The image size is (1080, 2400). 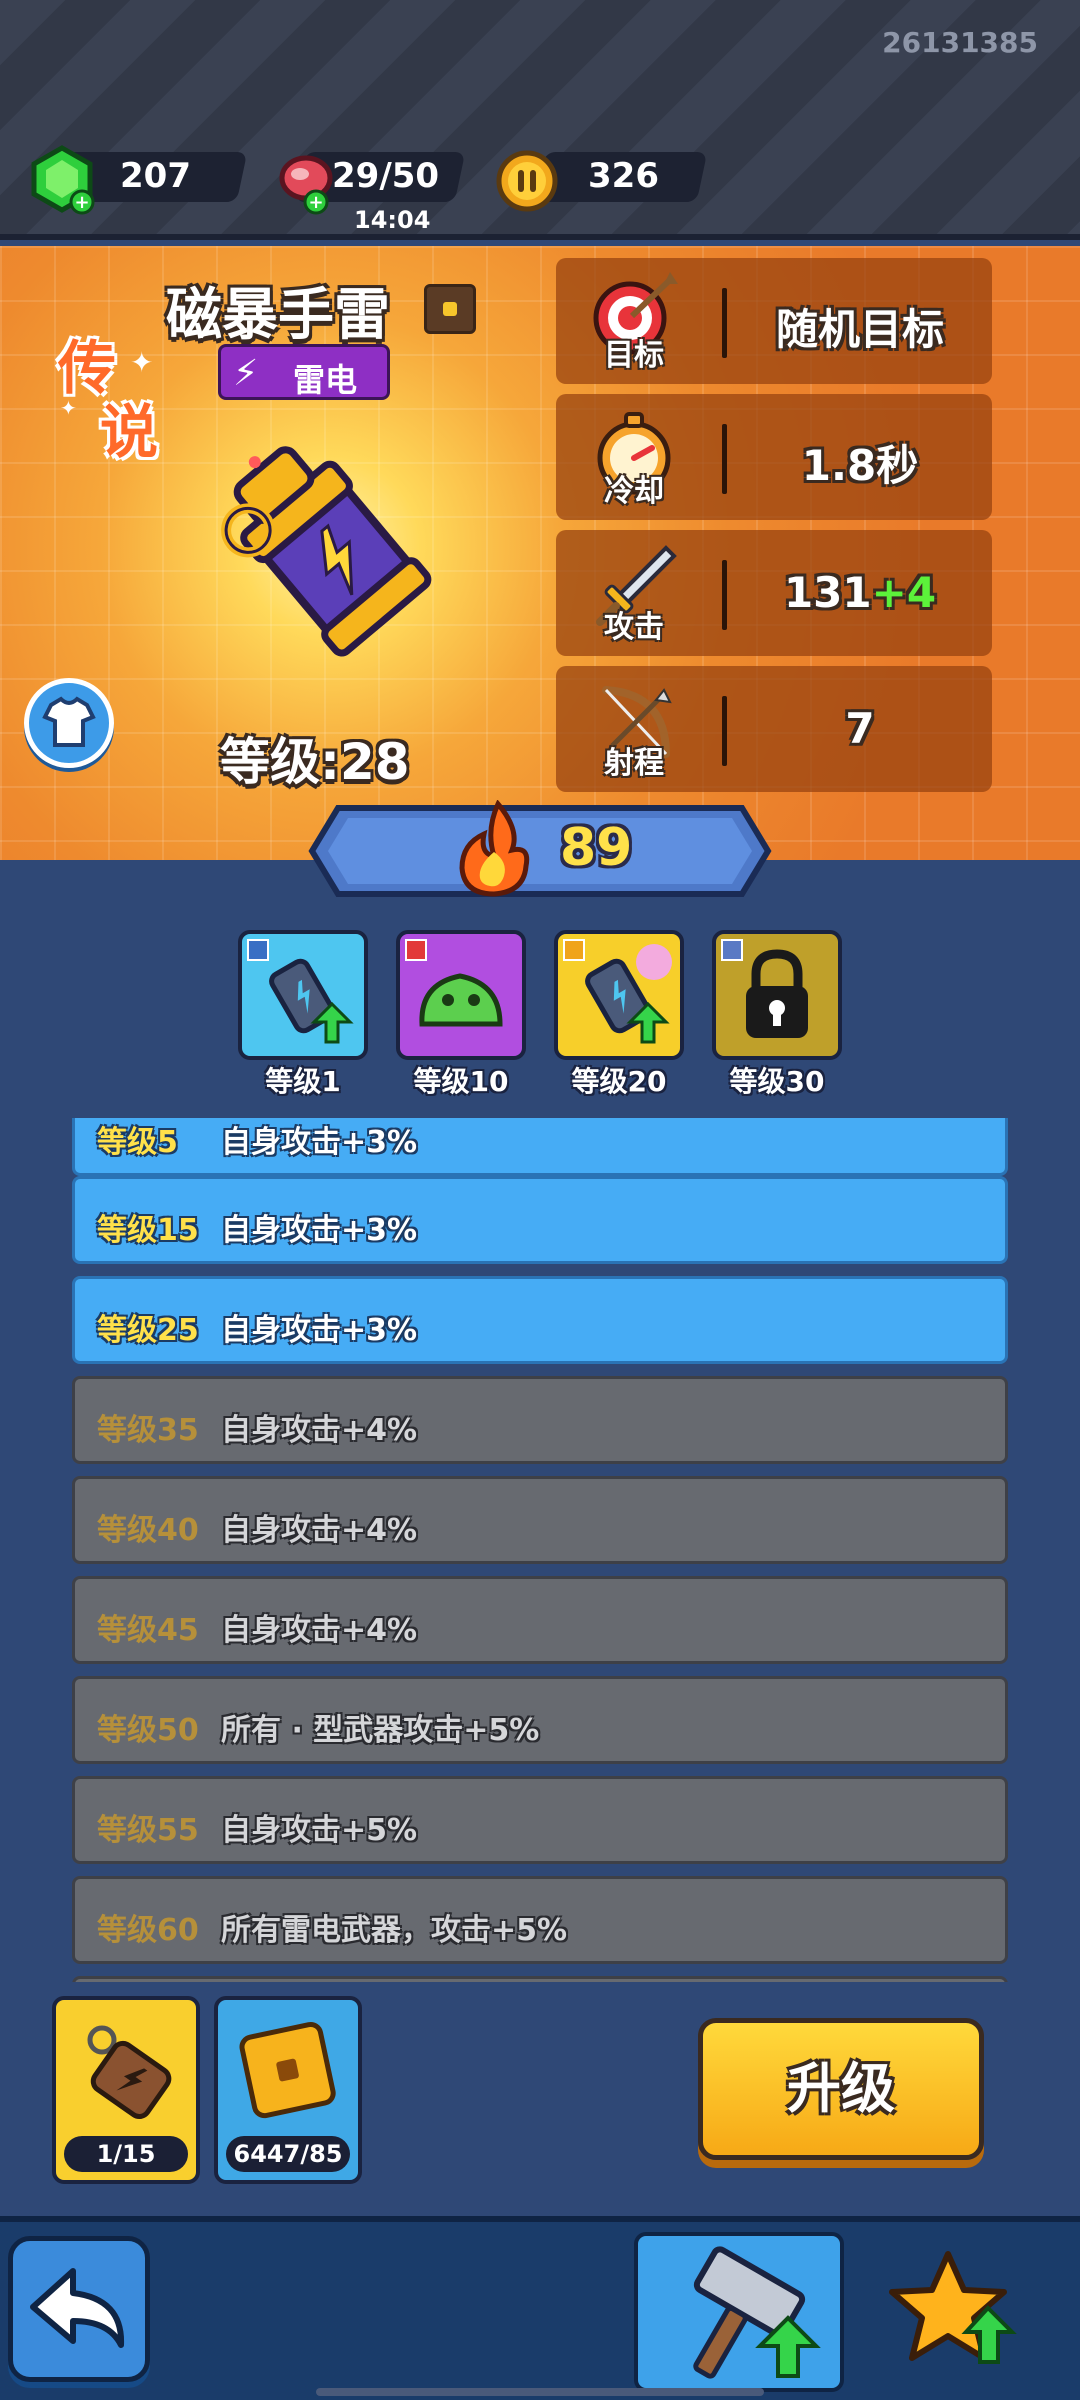 What do you see at coordinates (960, 42) in the screenshot?
I see `user-id: 26131385` at bounding box center [960, 42].